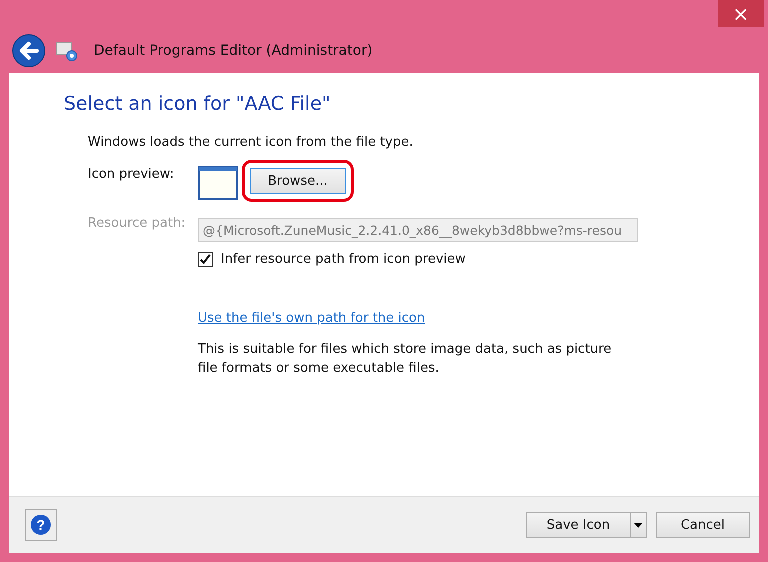 The image size is (768, 562). What do you see at coordinates (251, 142) in the screenshot?
I see `intro-text: Windows loads the current icon from the file type.` at bounding box center [251, 142].